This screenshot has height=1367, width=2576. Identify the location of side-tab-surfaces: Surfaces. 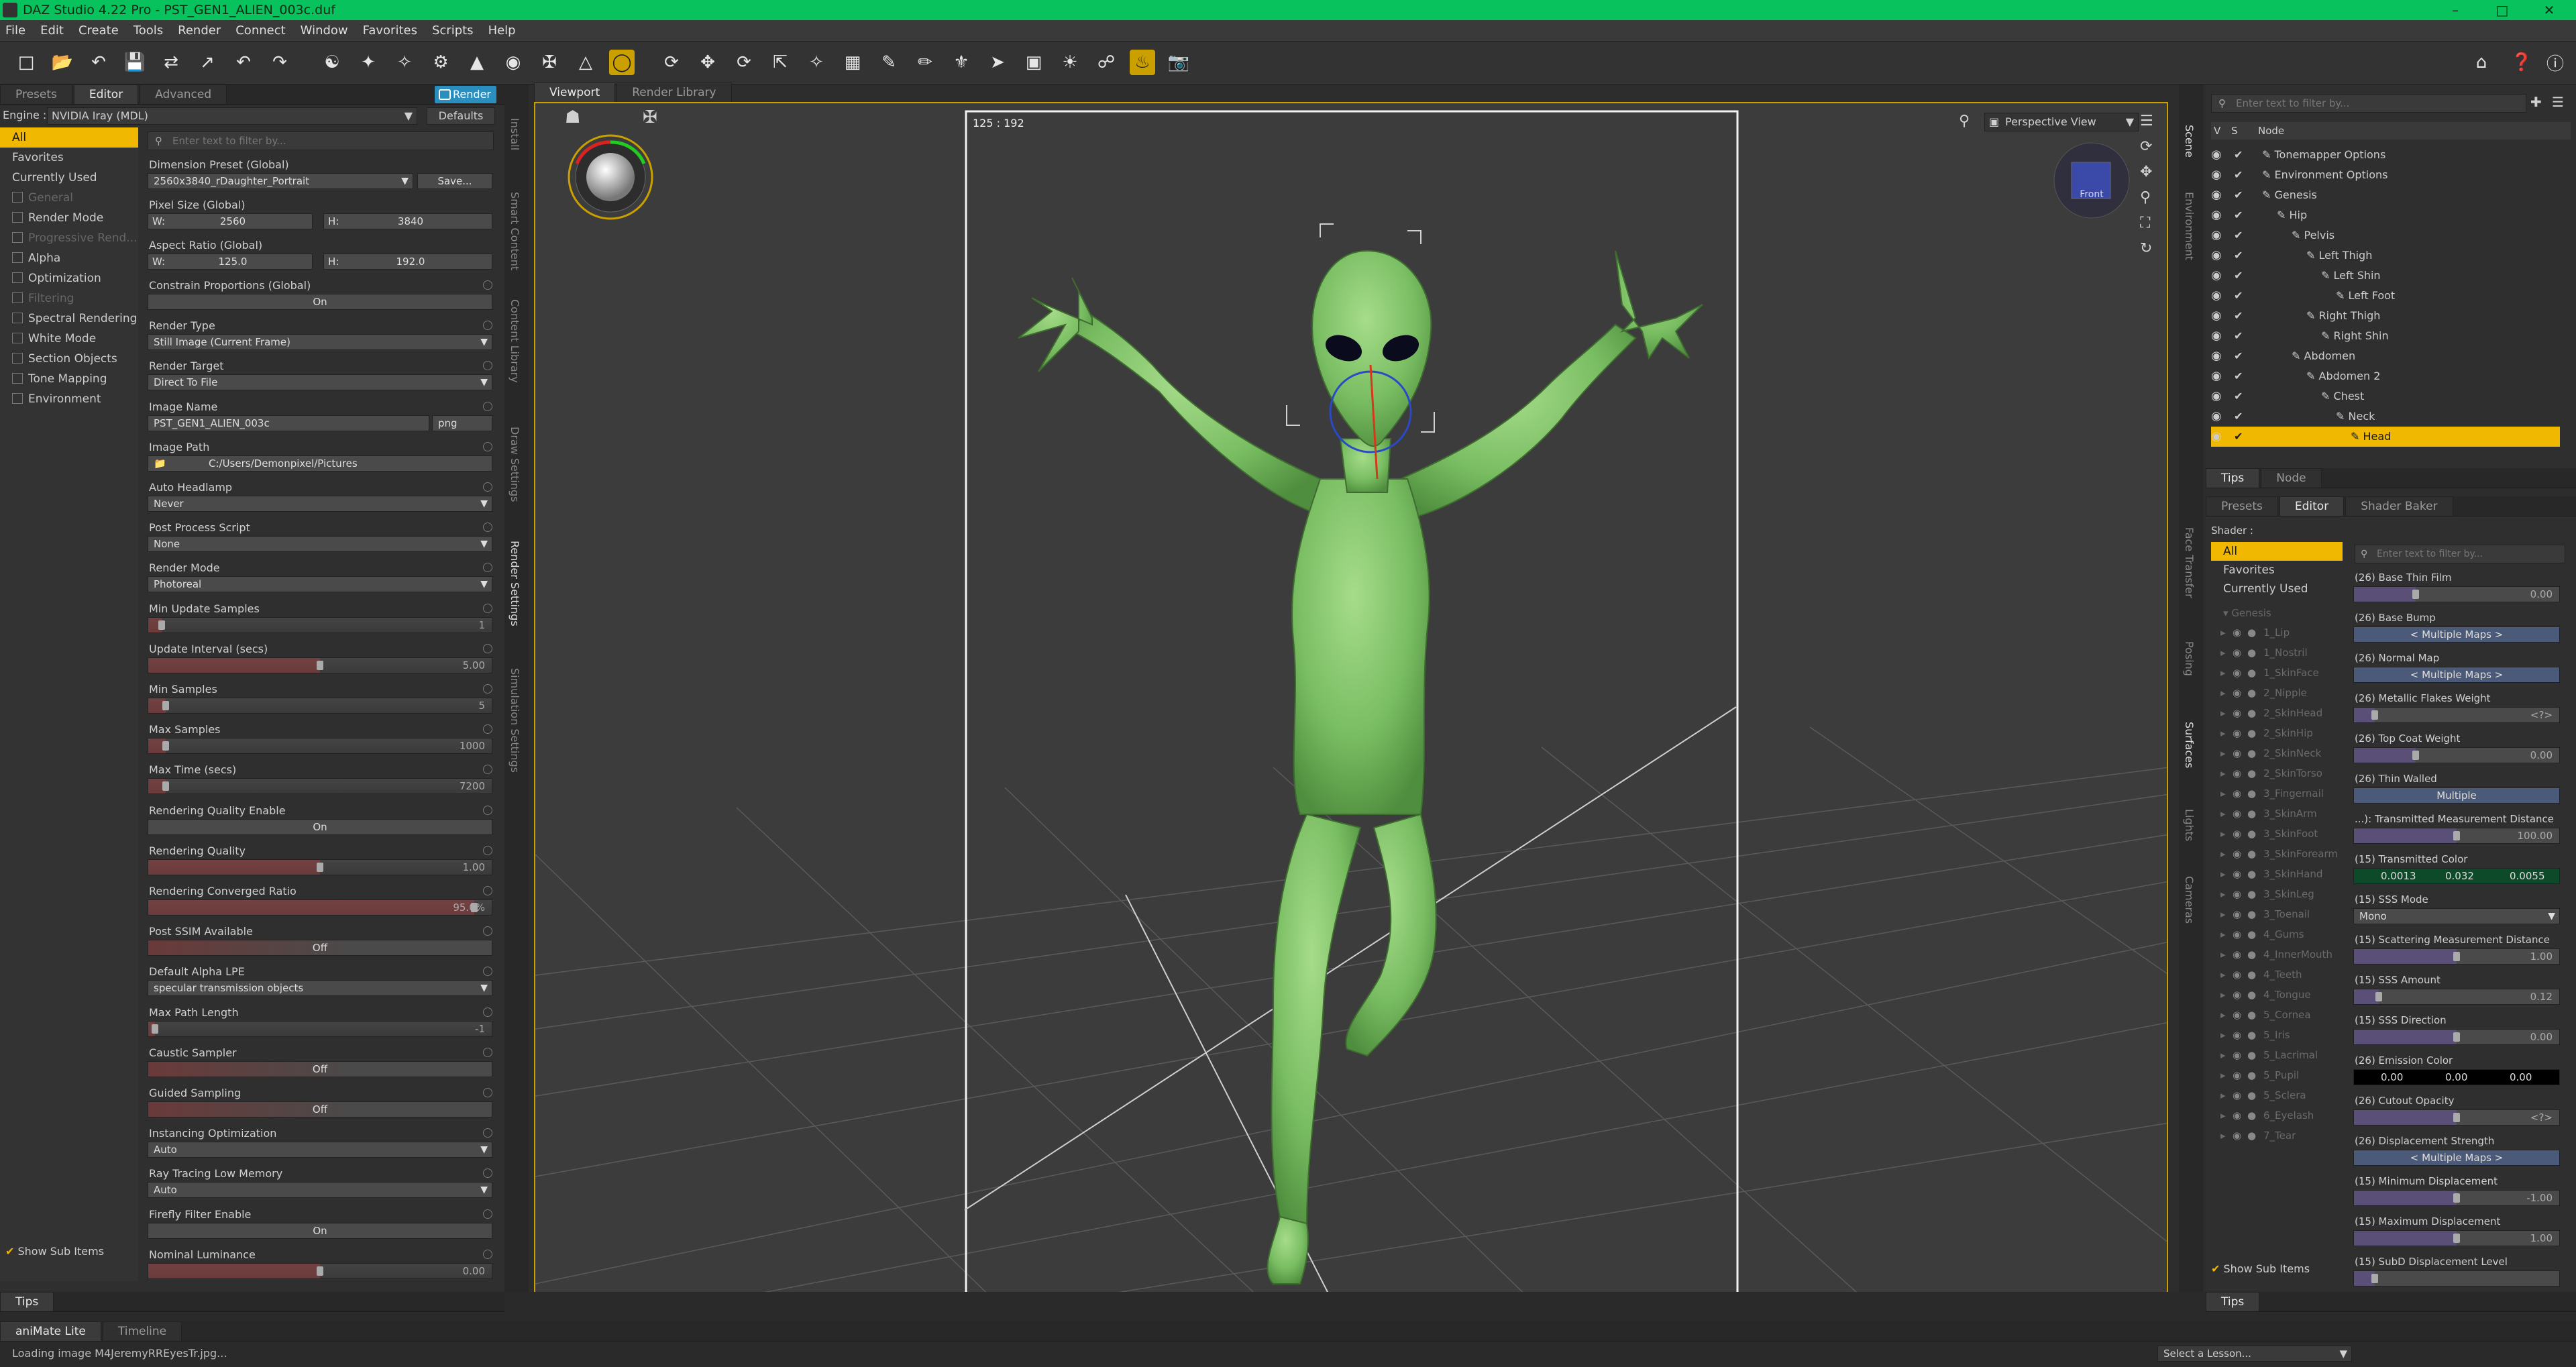
(2189, 745).